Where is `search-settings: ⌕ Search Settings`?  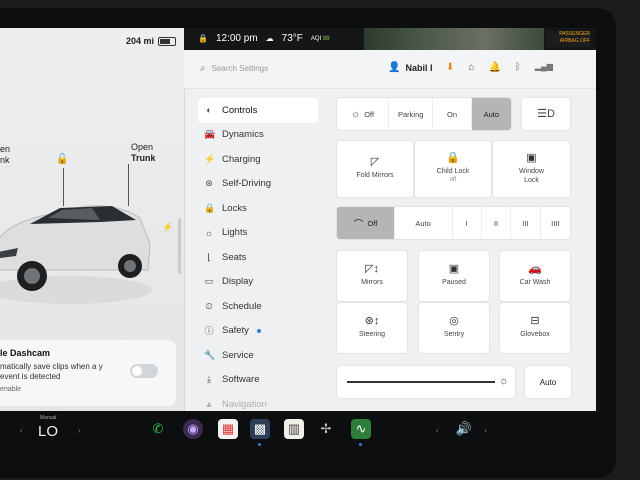
search-settings: ⌕ Search Settings is located at coordinates (234, 68).